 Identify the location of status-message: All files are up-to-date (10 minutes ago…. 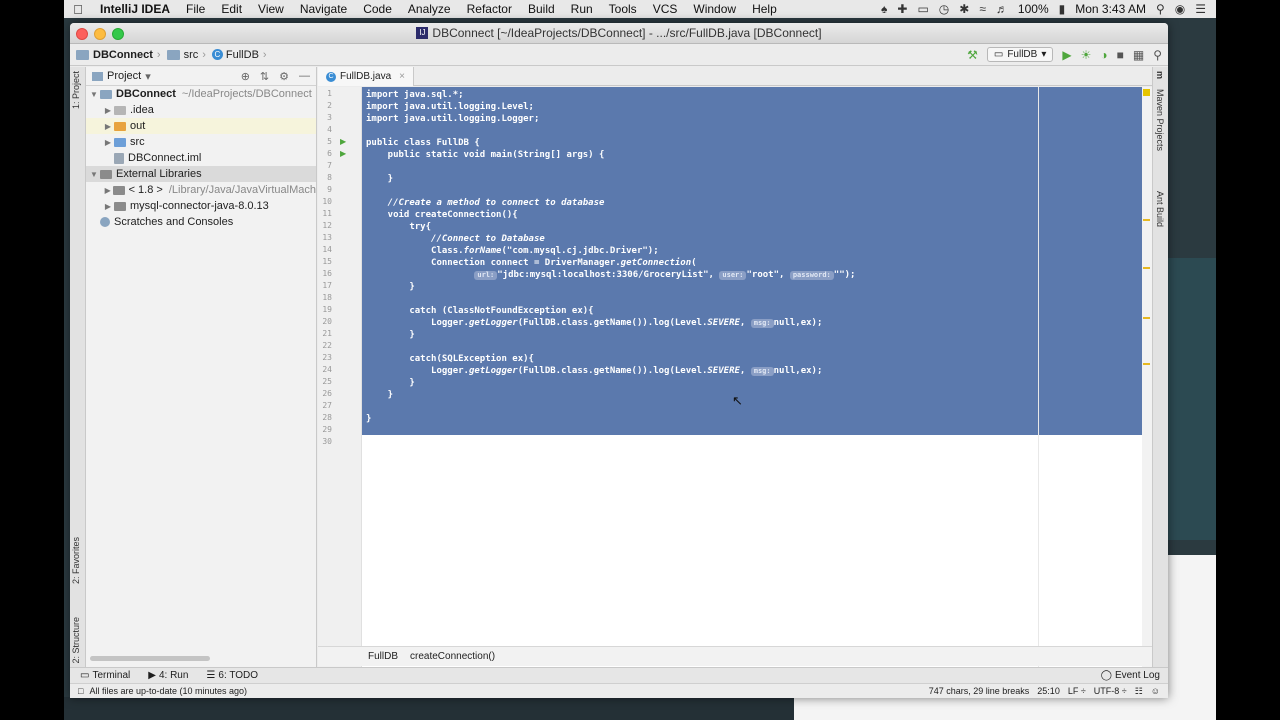
(168, 691).